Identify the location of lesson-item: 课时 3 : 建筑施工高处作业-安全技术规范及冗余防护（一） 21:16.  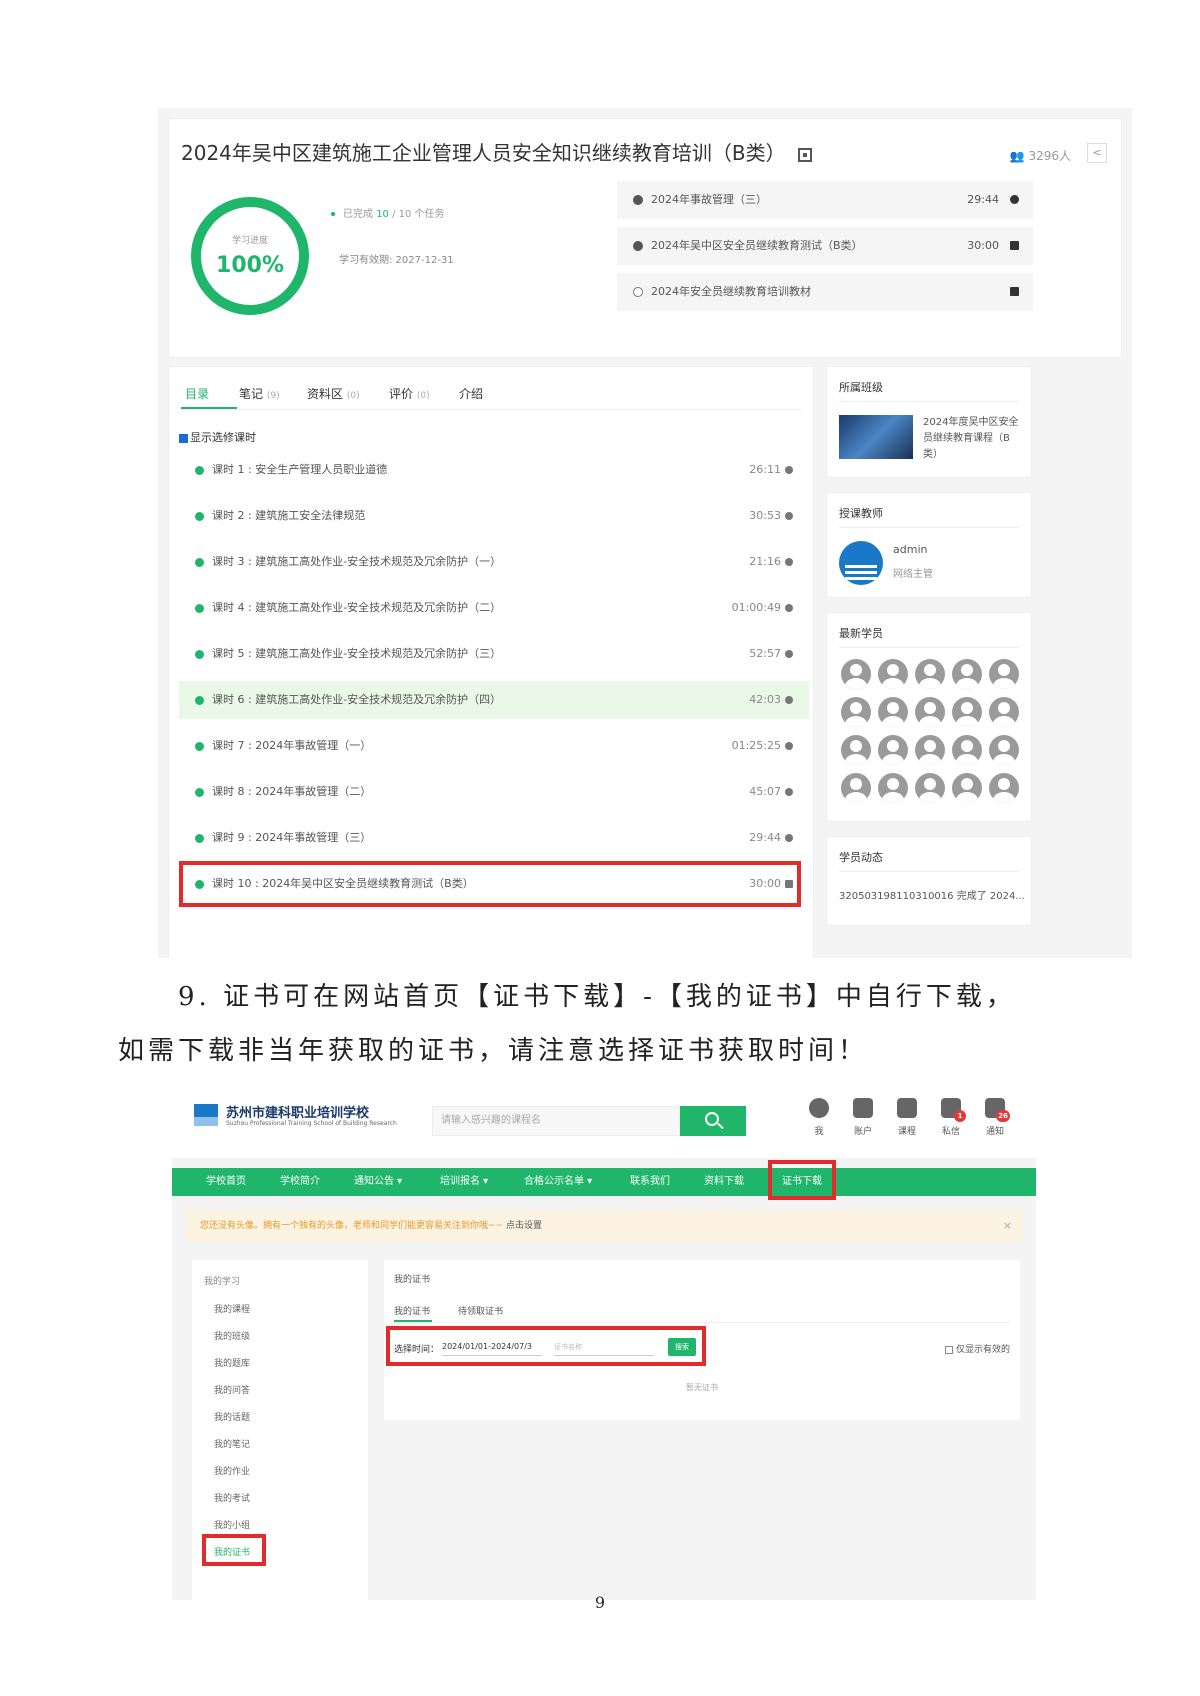
(494, 562).